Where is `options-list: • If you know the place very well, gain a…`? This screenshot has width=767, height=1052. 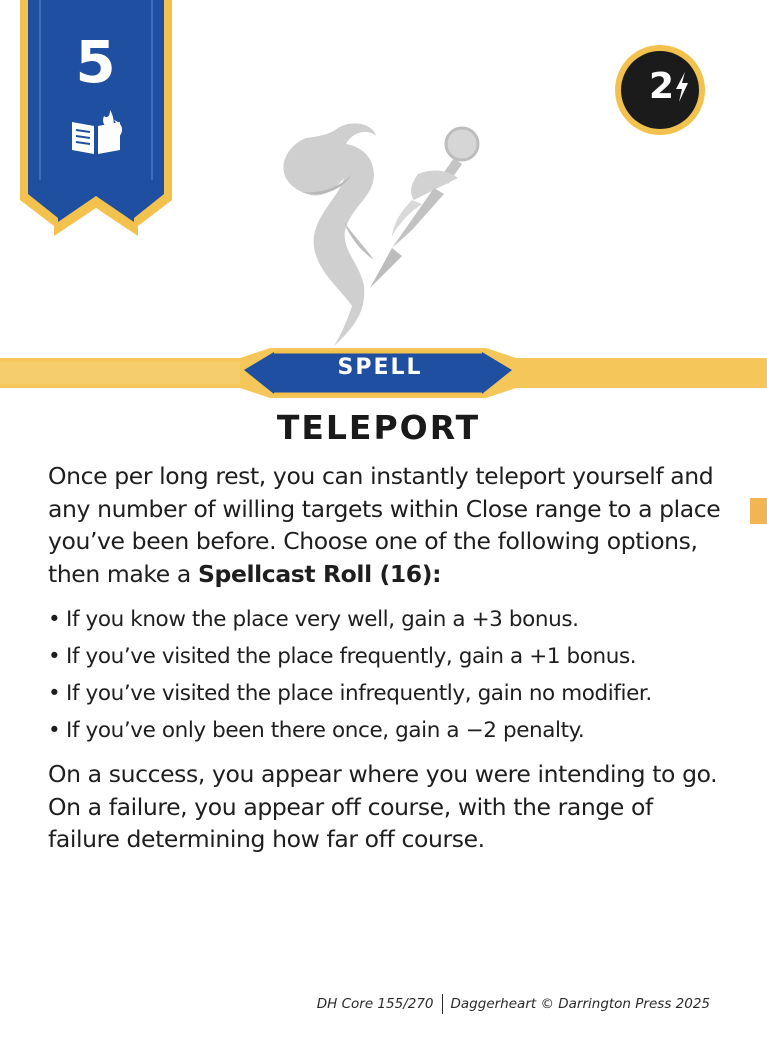
options-list: • If you know the place very well, gain a… is located at coordinates (388, 675).